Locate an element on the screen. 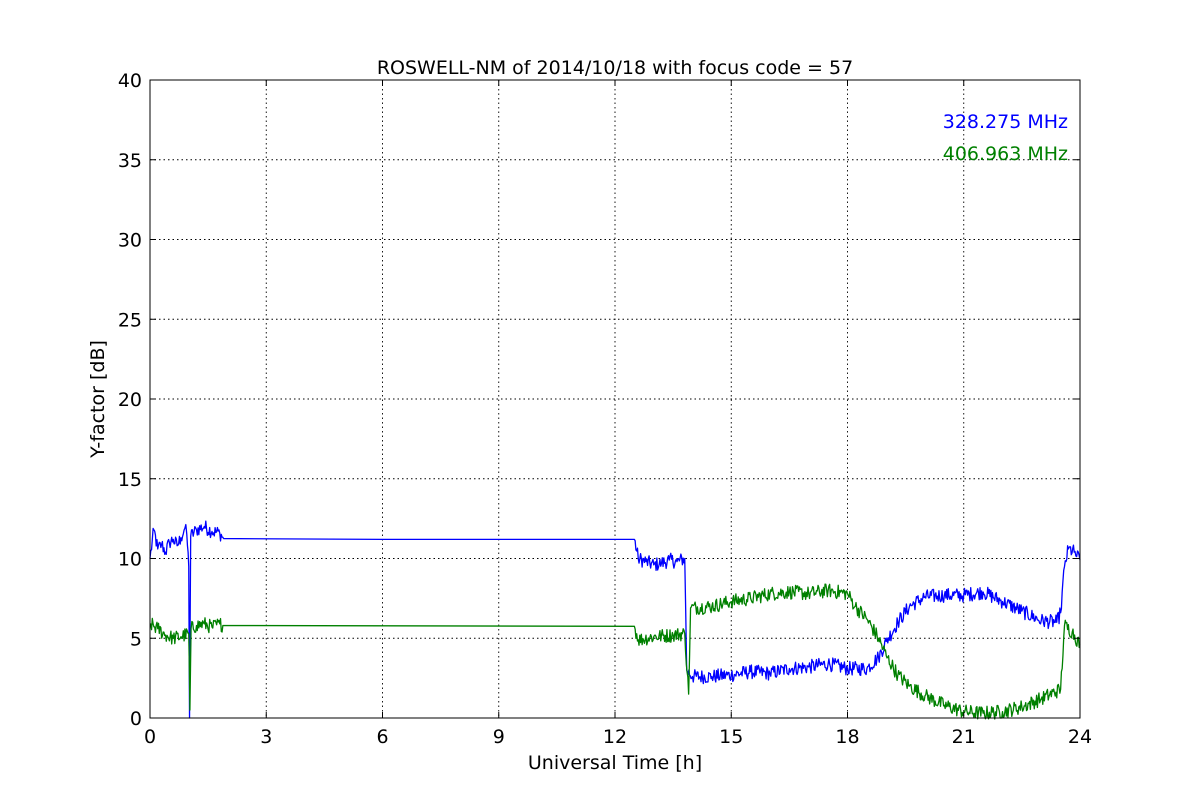 The height and width of the screenshot is (800, 1200). y-axis-label: Y-factor [dB] is located at coordinates (98, 399).